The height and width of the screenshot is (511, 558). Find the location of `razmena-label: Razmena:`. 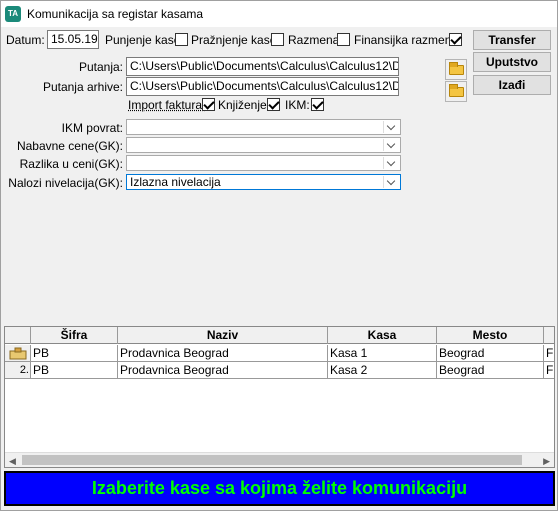

razmena-label: Razmena: is located at coordinates (315, 40).